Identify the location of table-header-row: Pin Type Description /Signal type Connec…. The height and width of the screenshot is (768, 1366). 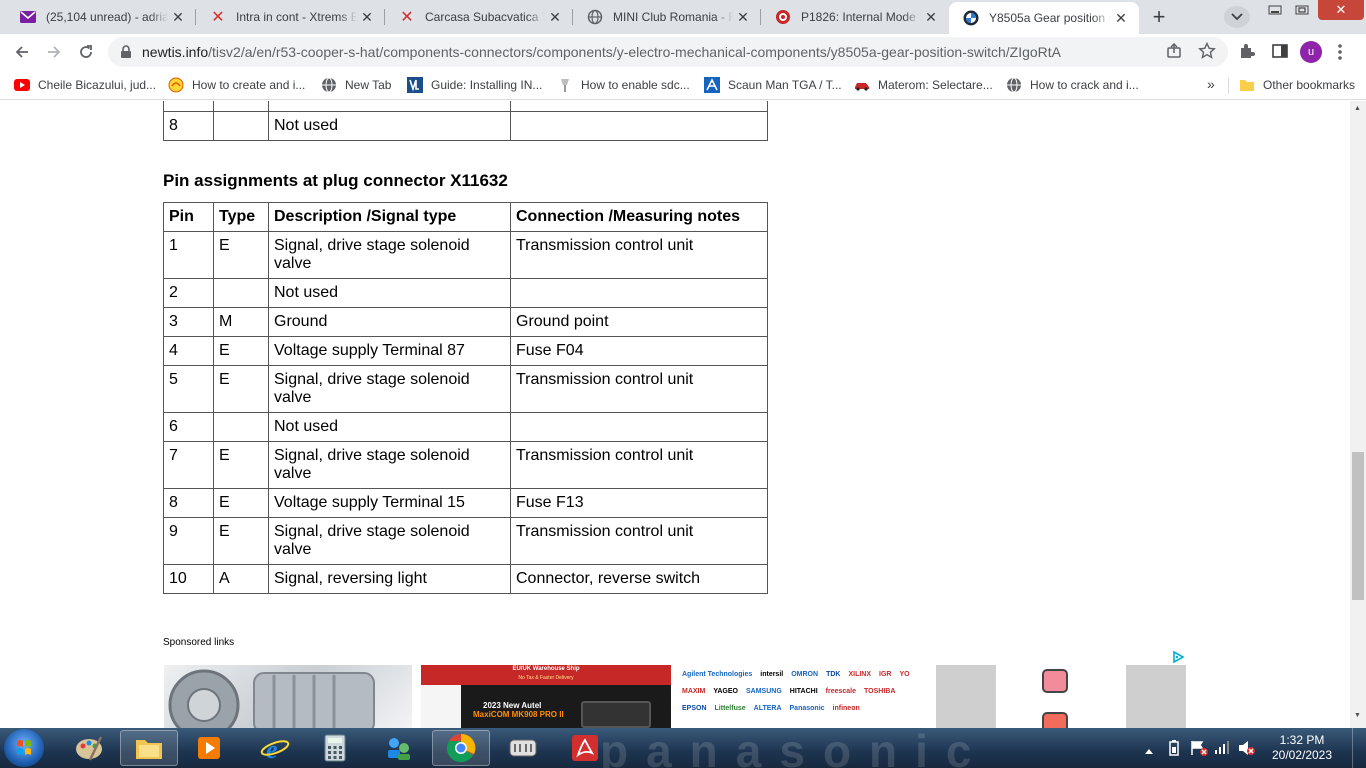
(465, 217).